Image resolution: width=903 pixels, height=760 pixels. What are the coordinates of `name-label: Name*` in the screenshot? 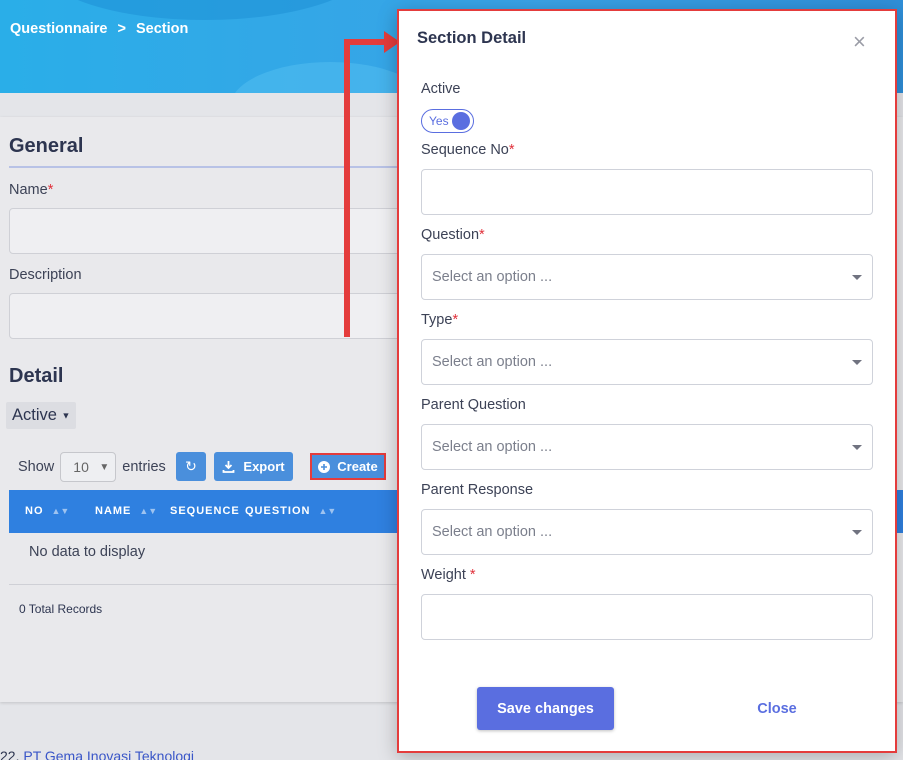 It's located at (31, 190).